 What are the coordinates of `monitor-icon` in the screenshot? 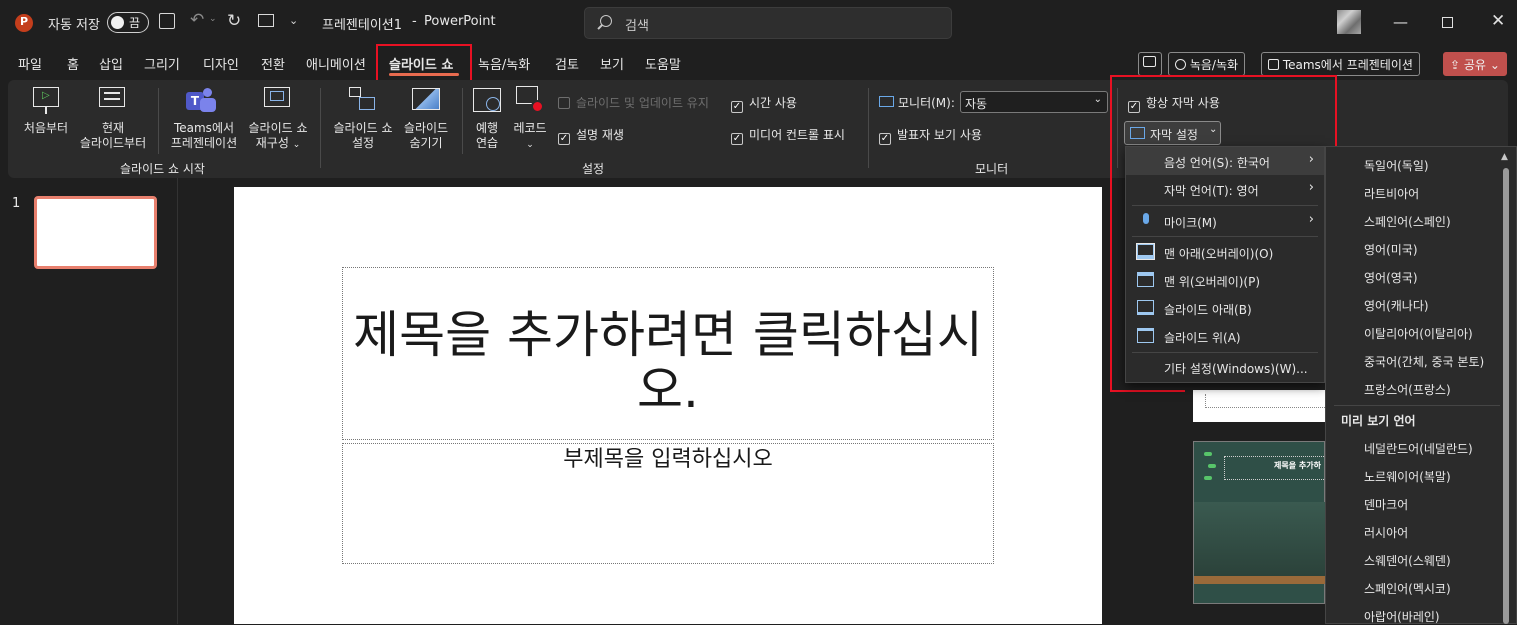 It's located at (886, 101).